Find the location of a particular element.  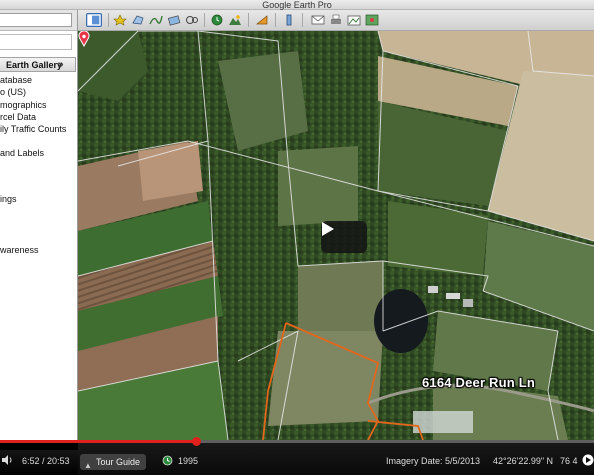

video-progress-track is located at coordinates (297, 441).